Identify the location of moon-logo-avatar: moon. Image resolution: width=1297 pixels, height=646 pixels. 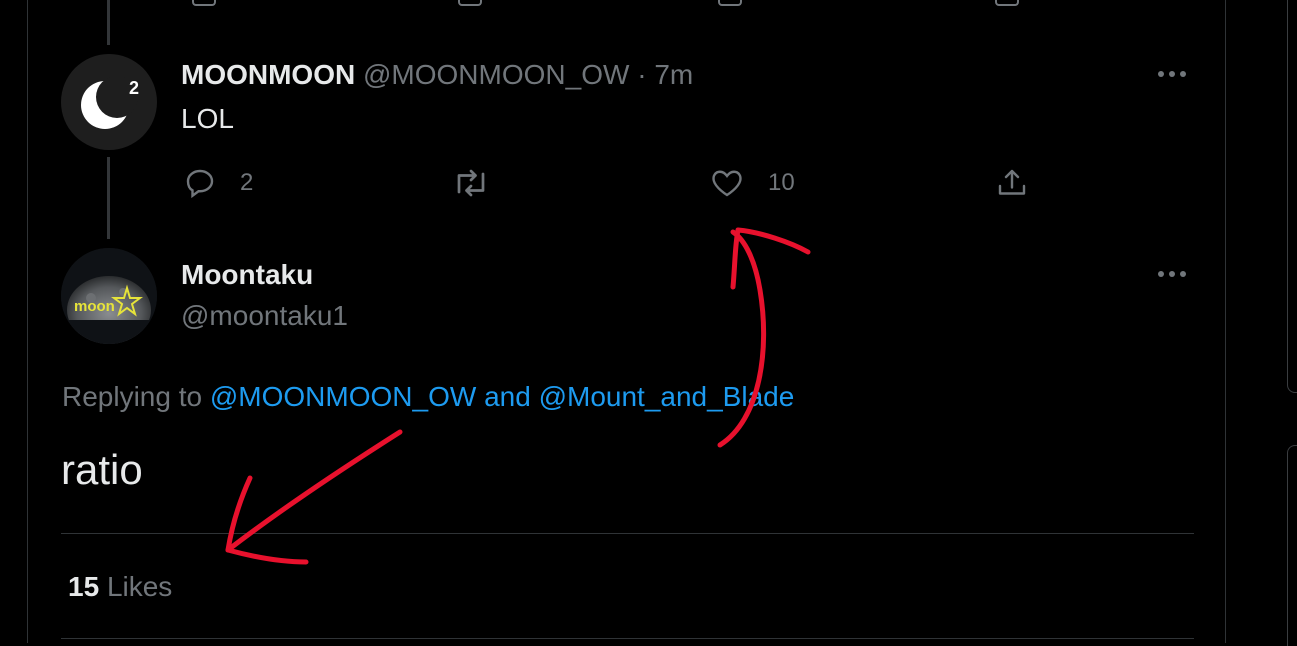
(109, 296).